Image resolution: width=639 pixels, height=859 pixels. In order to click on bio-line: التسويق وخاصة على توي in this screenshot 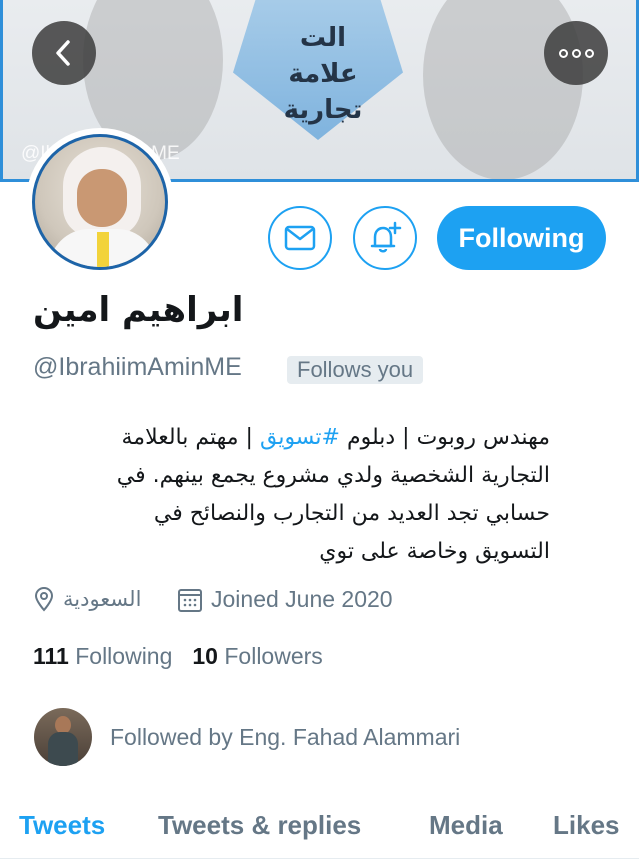, I will do `click(434, 551)`.